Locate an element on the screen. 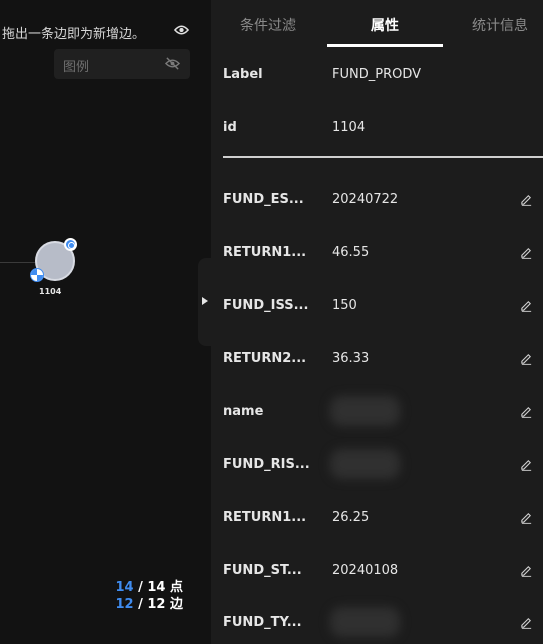  attribute-row: RETURN1... 26.25 is located at coordinates (383, 520).